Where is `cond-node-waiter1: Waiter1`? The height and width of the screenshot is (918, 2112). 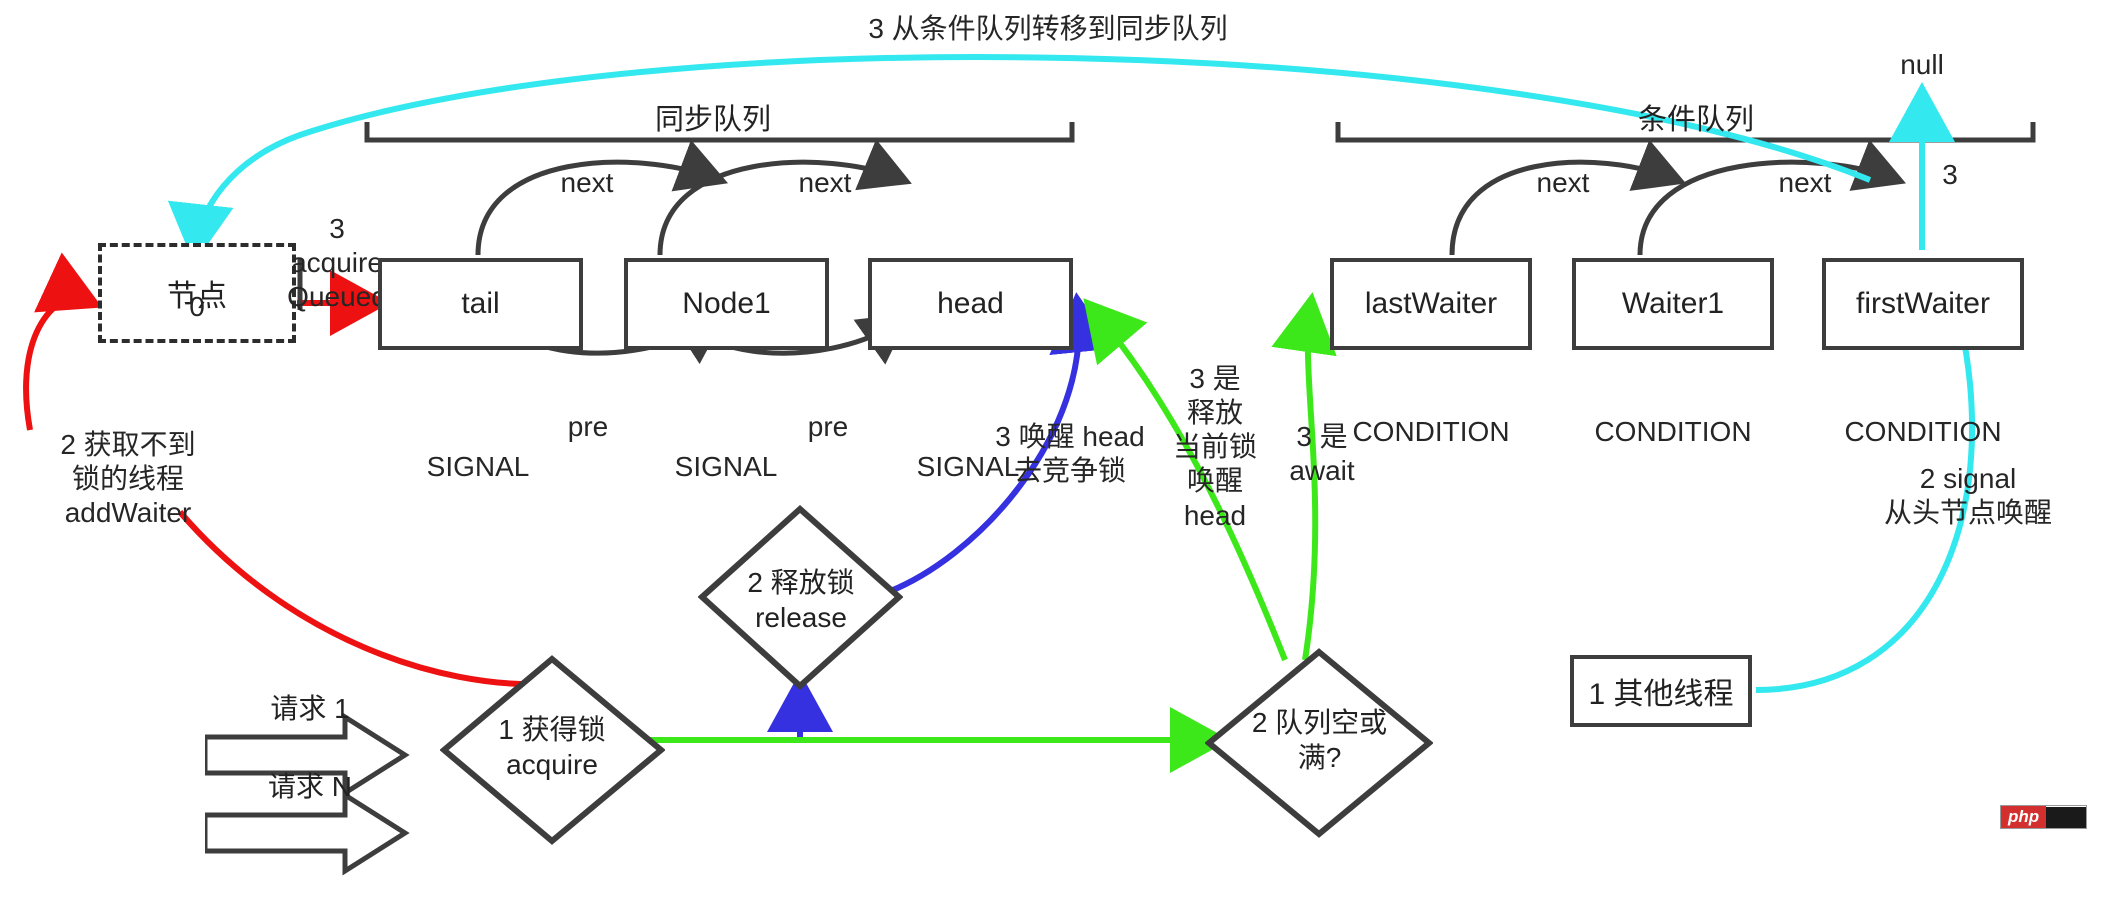 cond-node-waiter1: Waiter1 is located at coordinates (1673, 304).